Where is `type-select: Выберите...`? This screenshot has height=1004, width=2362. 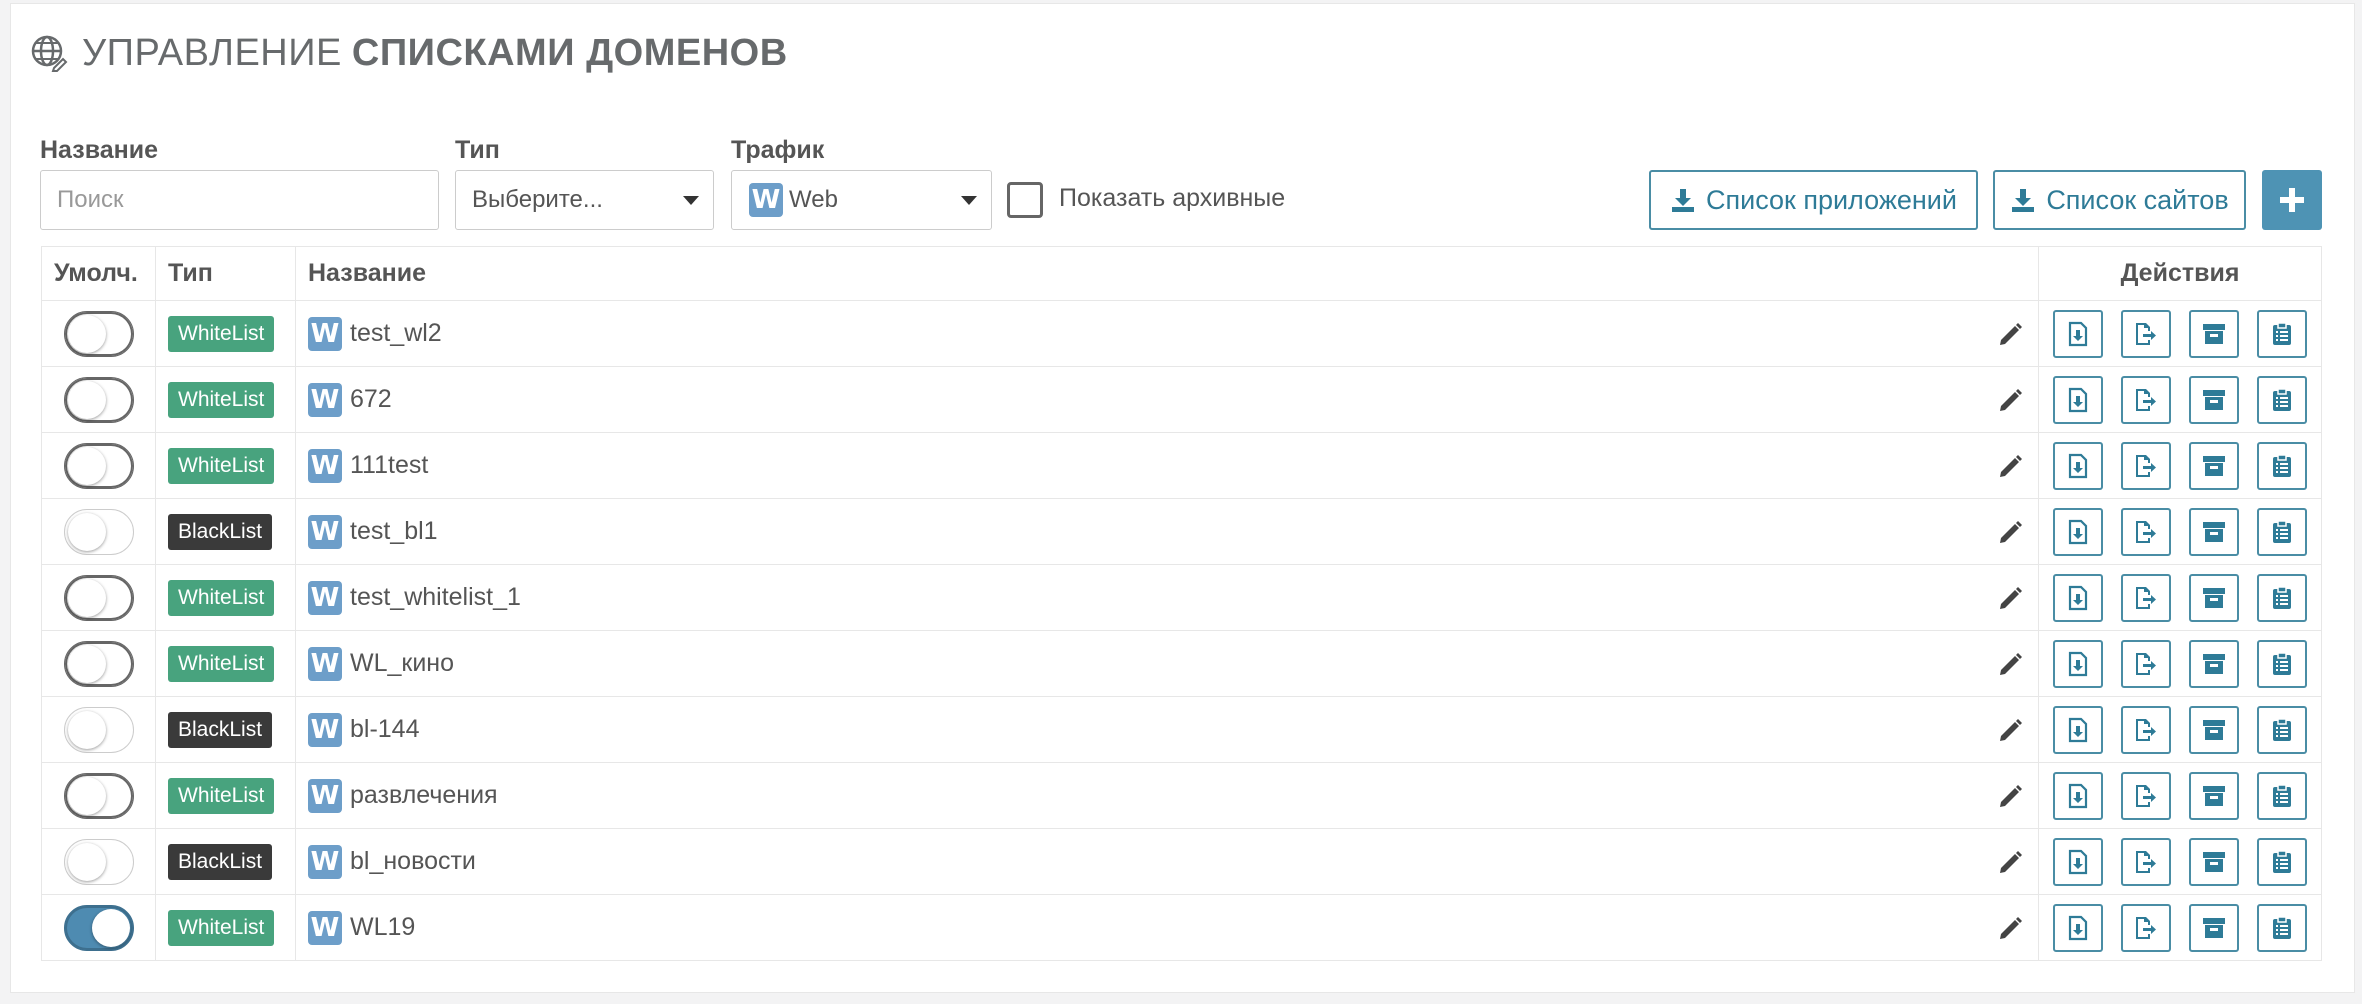
type-select: Выберите... is located at coordinates (584, 200).